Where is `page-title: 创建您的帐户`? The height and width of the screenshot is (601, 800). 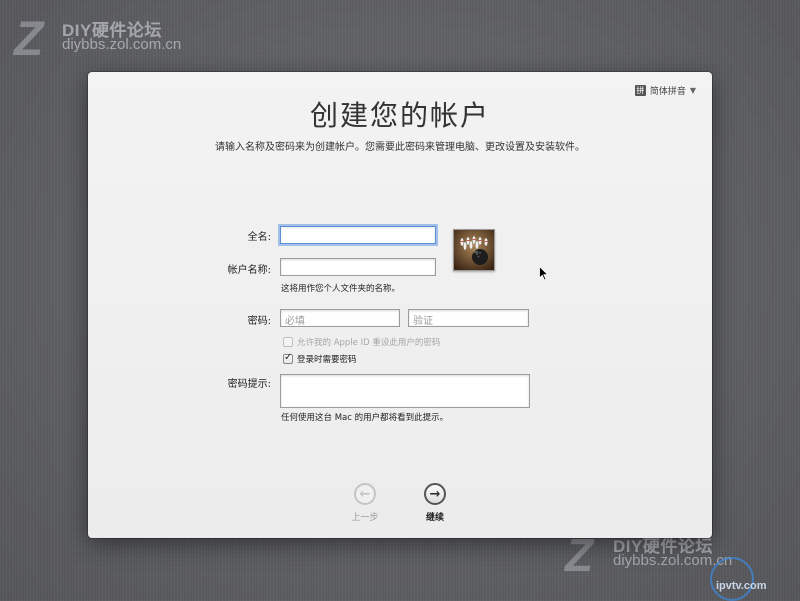 page-title: 创建您的帐户 is located at coordinates (399, 115).